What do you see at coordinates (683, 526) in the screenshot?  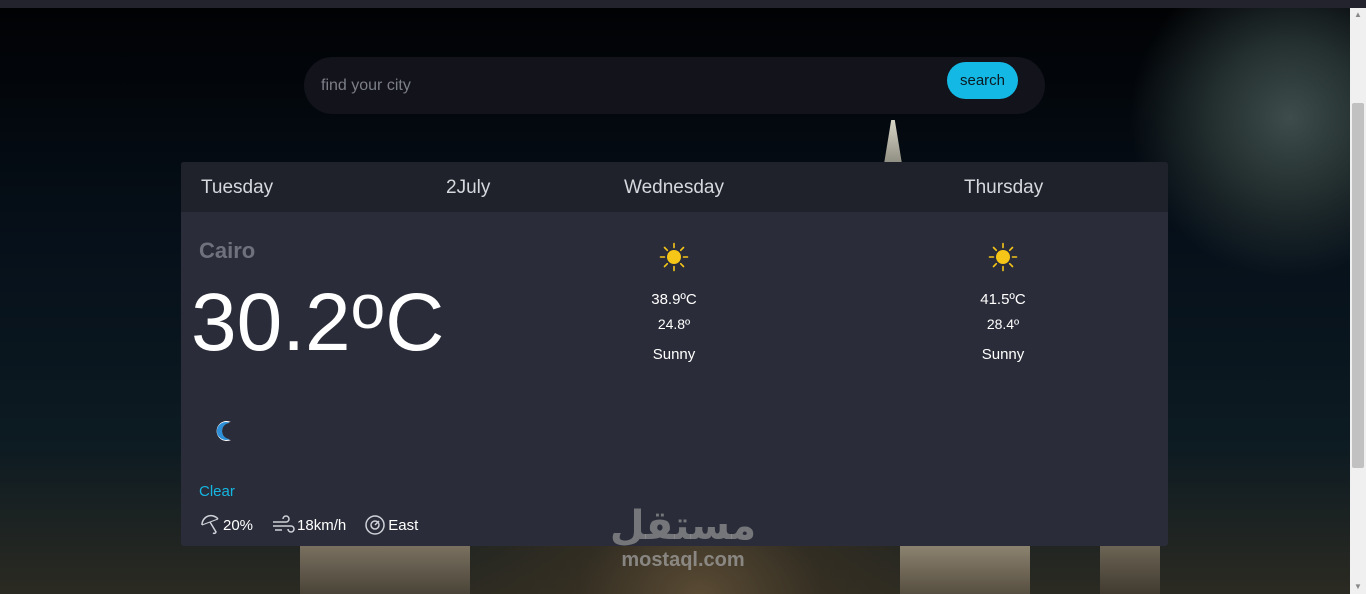 I see `watermark-logo: مستقل` at bounding box center [683, 526].